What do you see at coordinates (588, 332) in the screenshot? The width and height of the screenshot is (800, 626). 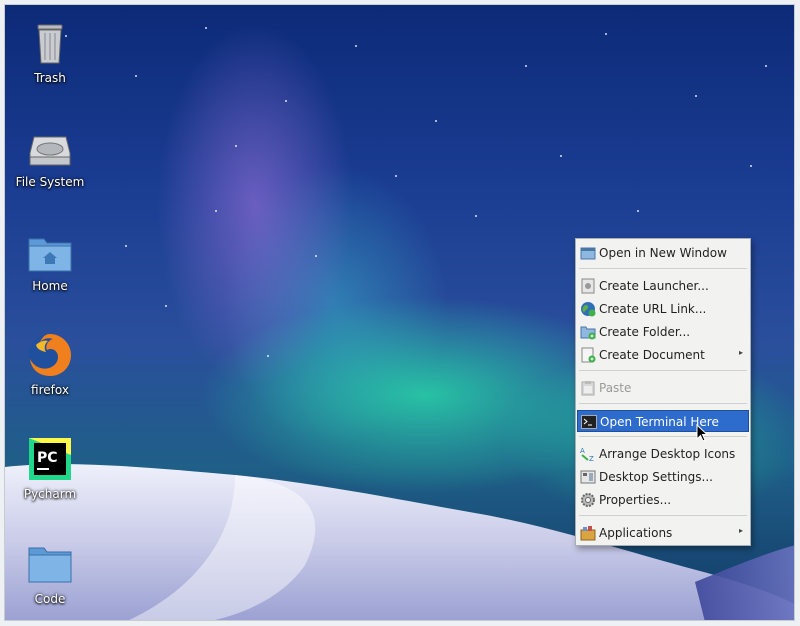 I see `new-folder-icon` at bounding box center [588, 332].